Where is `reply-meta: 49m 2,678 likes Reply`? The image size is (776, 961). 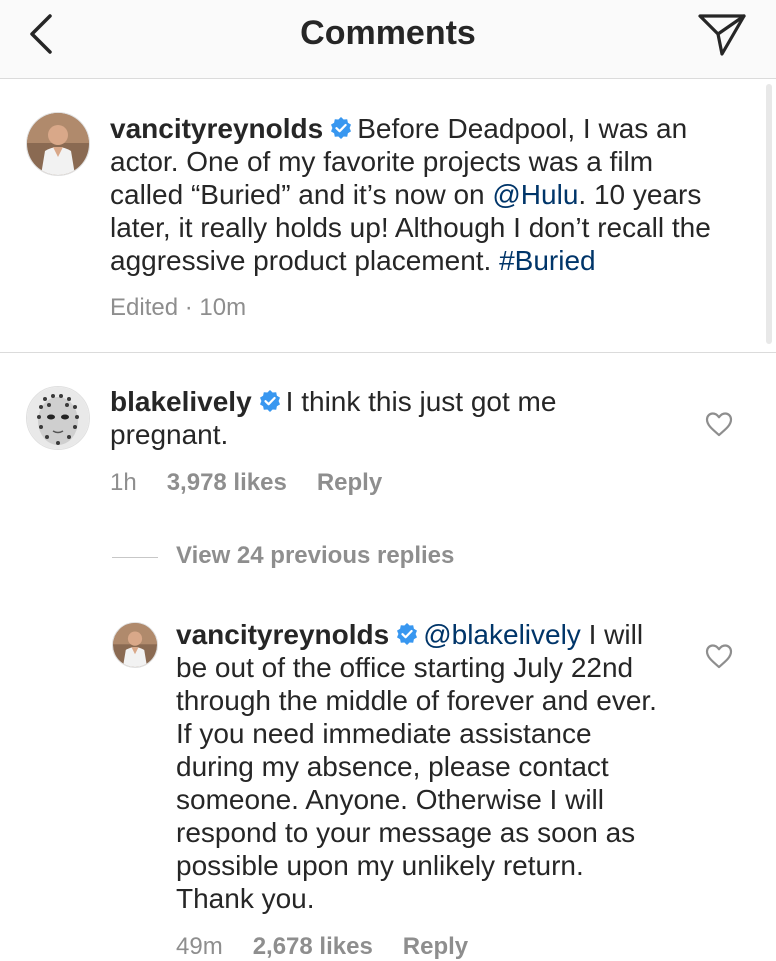
reply-meta: 49m 2,678 likes Reply is located at coordinates (337, 947).